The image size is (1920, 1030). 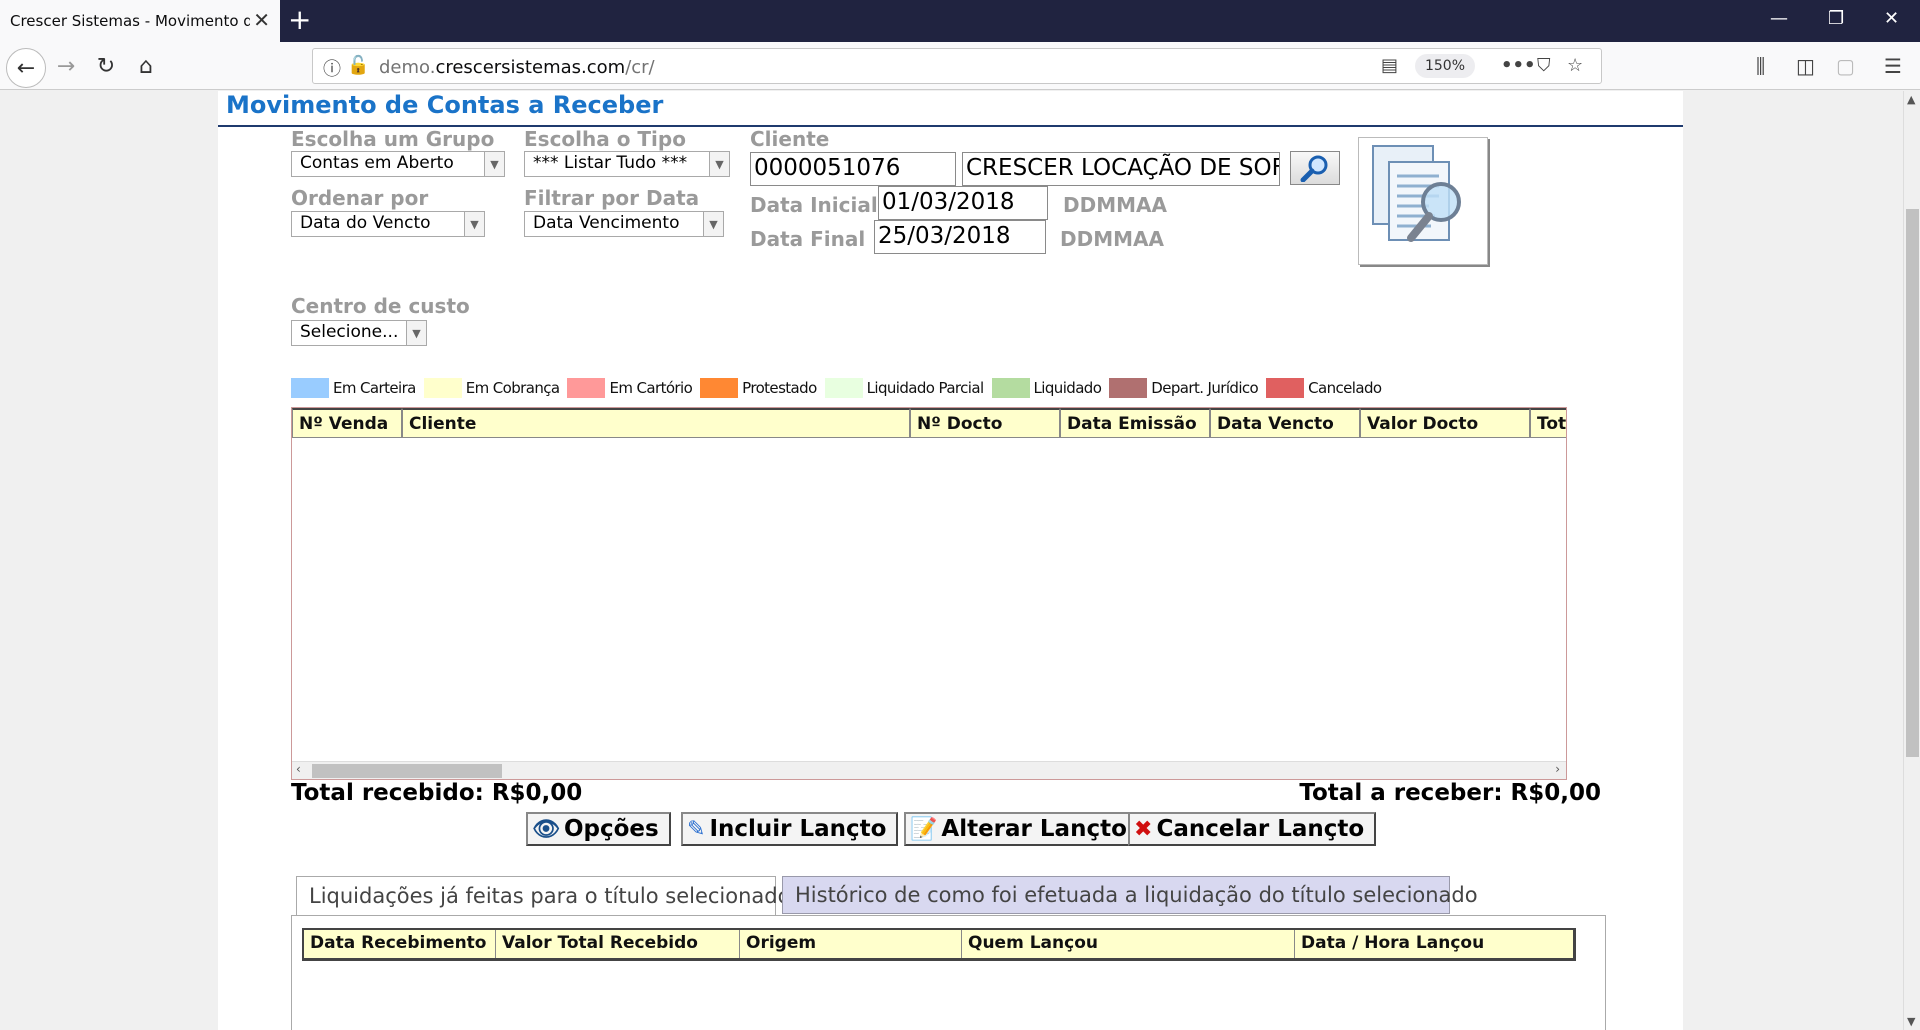 I want to click on restore-icon: ❐, so click(x=1836, y=18).